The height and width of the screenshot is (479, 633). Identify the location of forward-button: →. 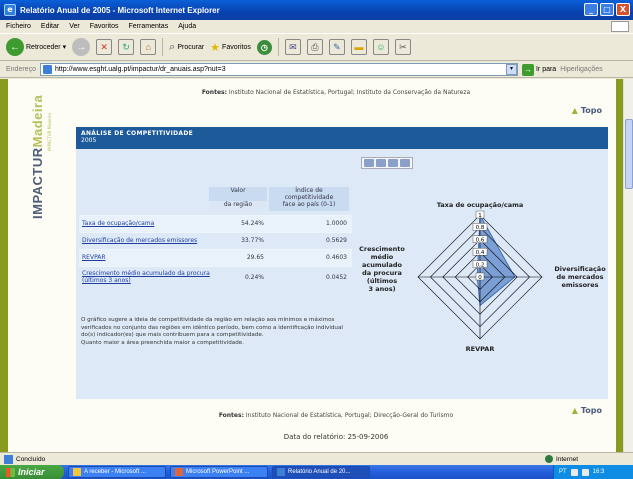
(81, 47).